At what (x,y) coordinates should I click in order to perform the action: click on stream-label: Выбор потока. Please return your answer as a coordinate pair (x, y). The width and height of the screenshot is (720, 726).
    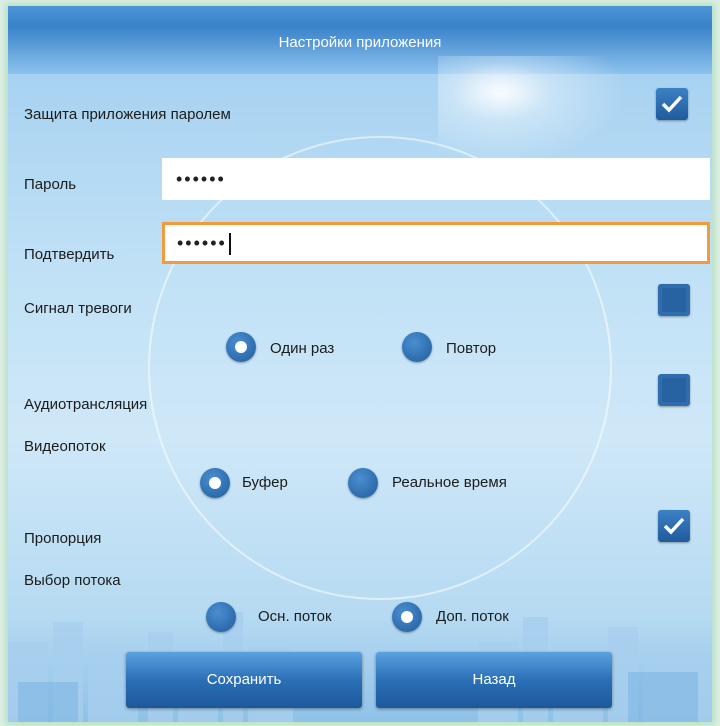
    Looking at the image, I should click on (72, 580).